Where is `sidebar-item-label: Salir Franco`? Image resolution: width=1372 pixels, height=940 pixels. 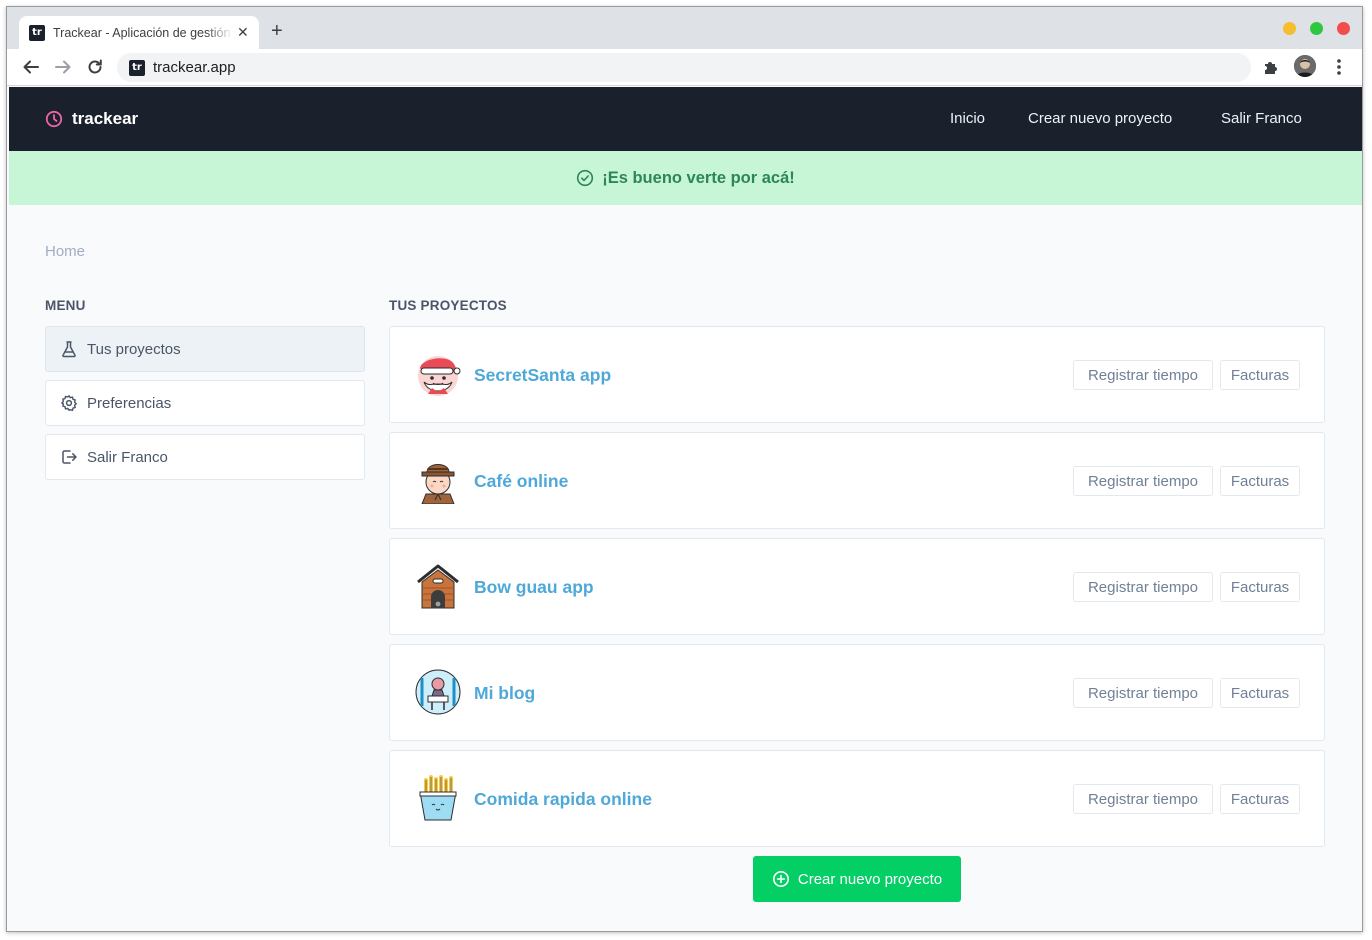
sidebar-item-label: Salir Franco is located at coordinates (127, 457).